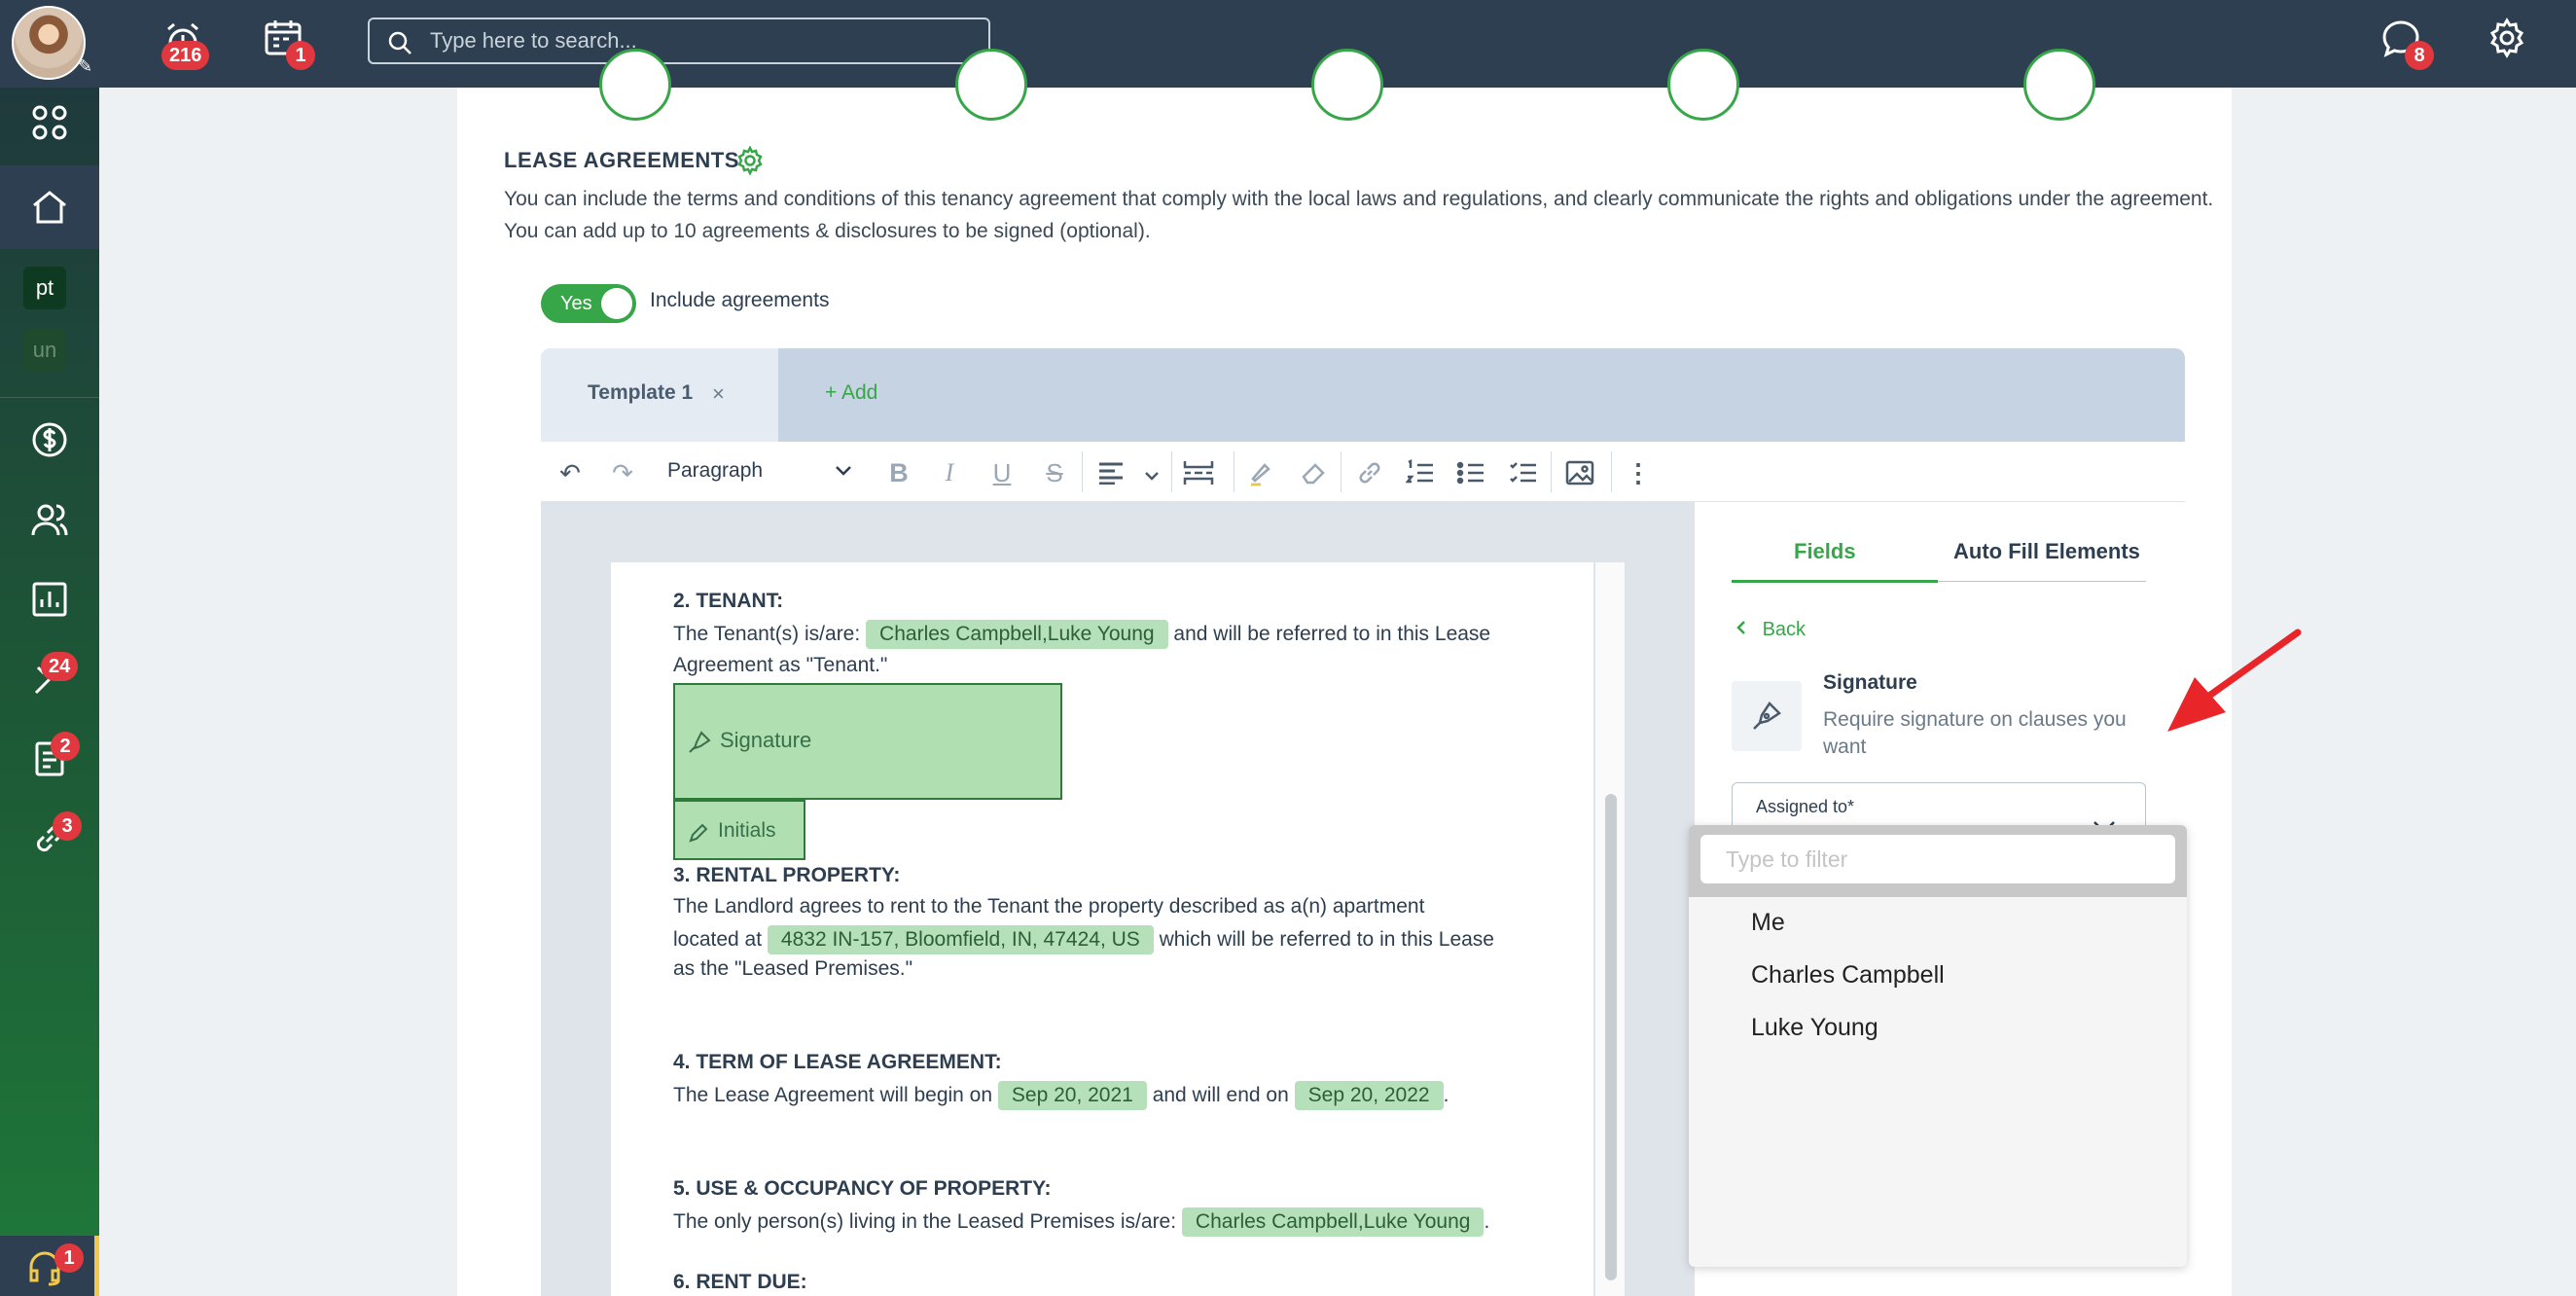 This screenshot has width=2576, height=1296. I want to click on scrollbar-thumb, so click(1611, 1037).